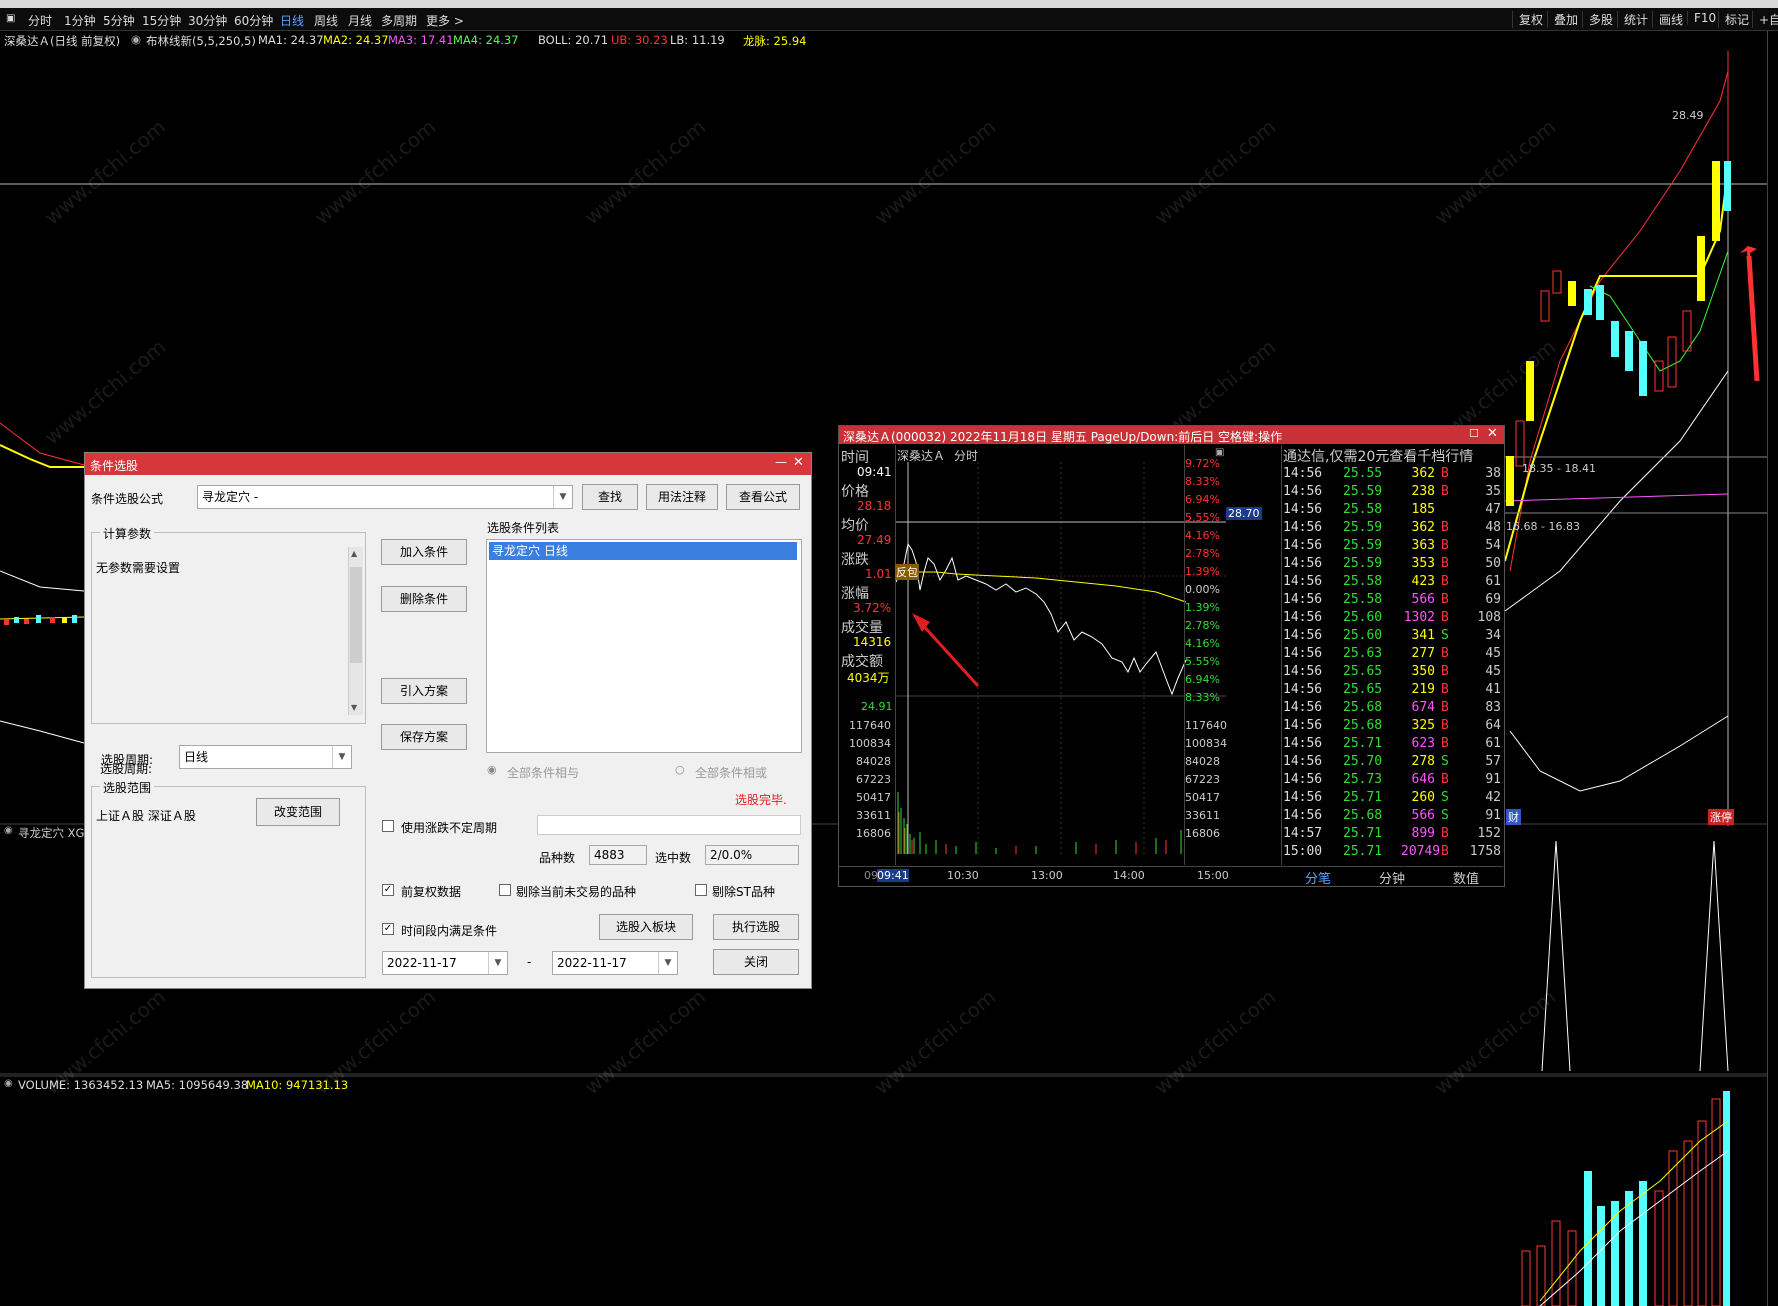 This screenshot has height=1306, width=1778. I want to click on radio-or-label: 全部条件相或, so click(731, 772).